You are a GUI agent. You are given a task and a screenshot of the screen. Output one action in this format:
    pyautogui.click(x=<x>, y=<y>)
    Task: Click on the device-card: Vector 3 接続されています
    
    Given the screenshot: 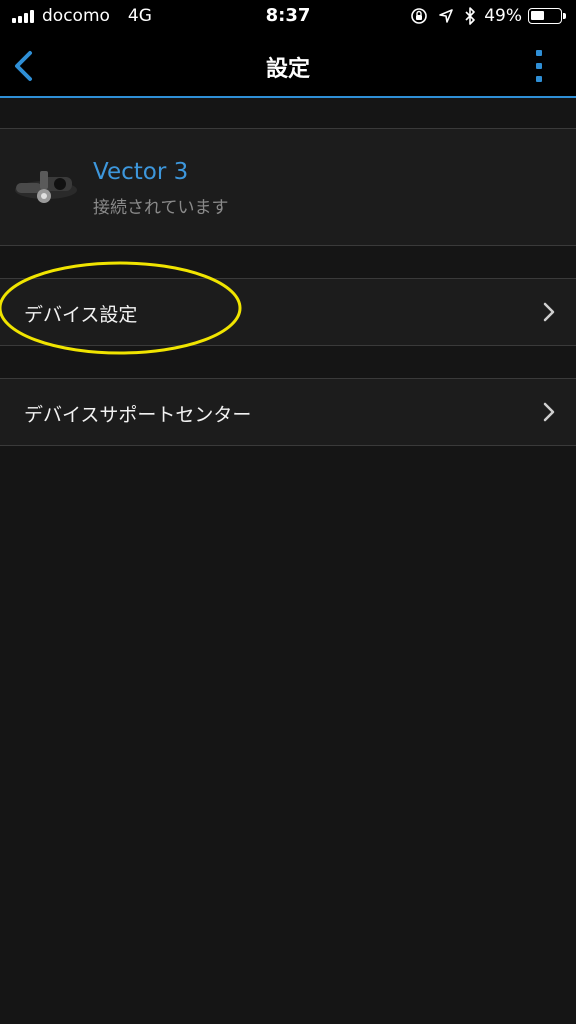 What is the action you would take?
    pyautogui.click(x=288, y=187)
    